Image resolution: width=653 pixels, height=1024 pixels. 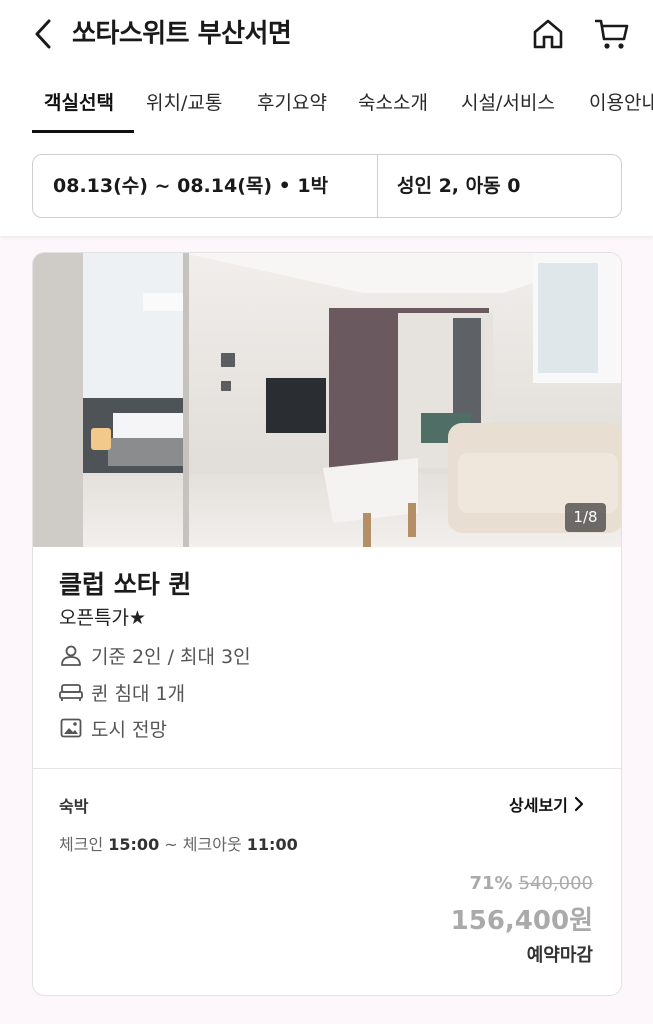 I want to click on feature-view: 도시 전망, so click(x=113, y=728).